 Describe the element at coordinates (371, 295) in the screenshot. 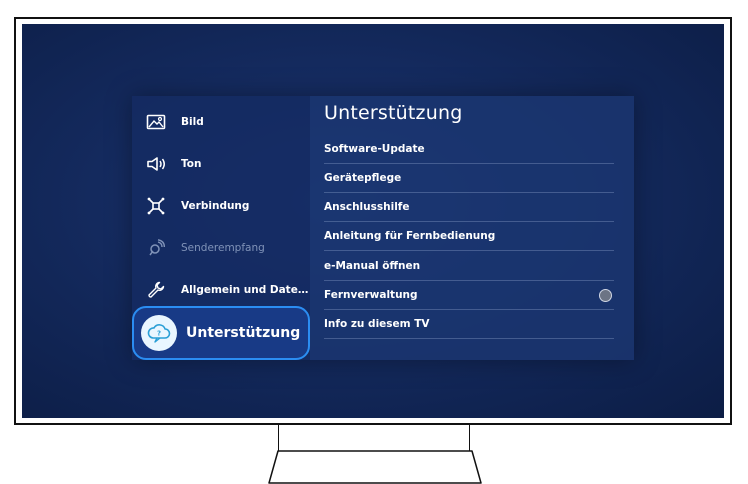

I see `option-label: Fernverwaltung` at that location.